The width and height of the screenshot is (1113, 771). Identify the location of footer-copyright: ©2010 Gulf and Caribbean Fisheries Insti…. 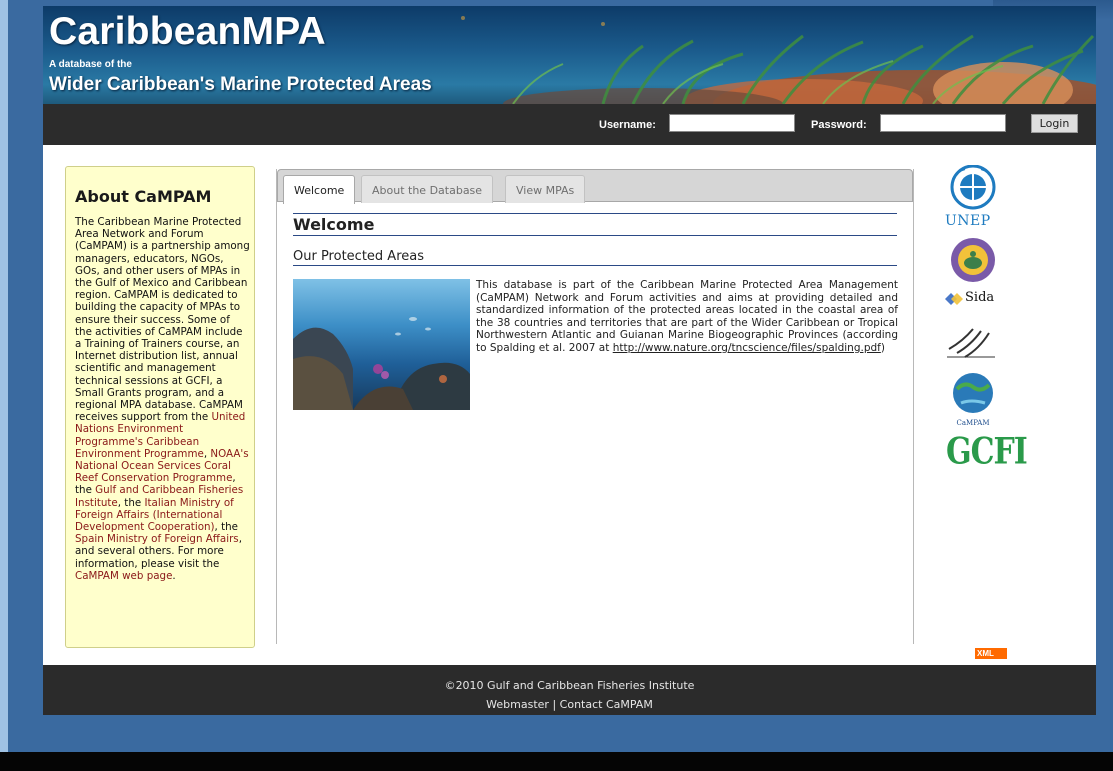
(569, 685).